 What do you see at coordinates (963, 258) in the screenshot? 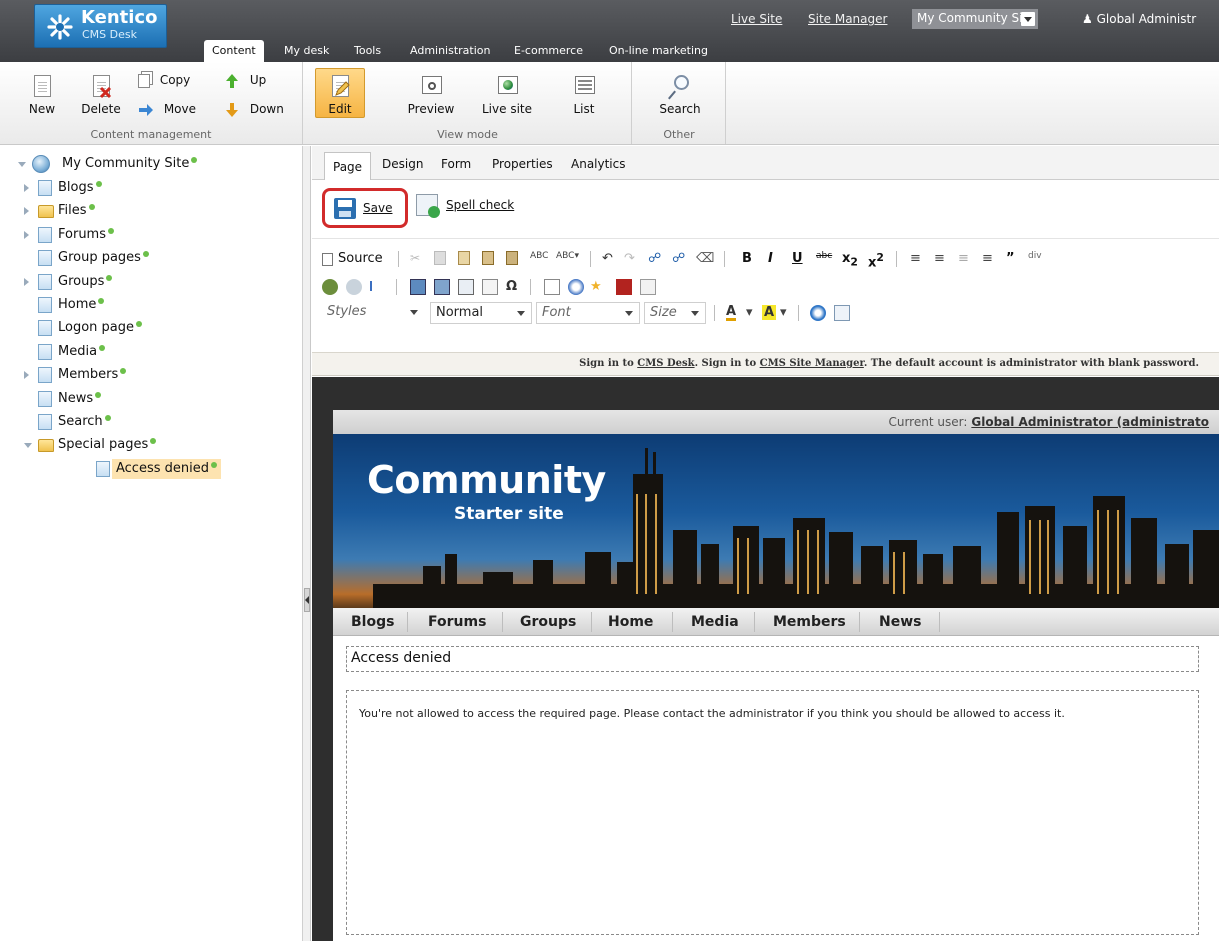
I see `outdent-icon: ≡` at bounding box center [963, 258].